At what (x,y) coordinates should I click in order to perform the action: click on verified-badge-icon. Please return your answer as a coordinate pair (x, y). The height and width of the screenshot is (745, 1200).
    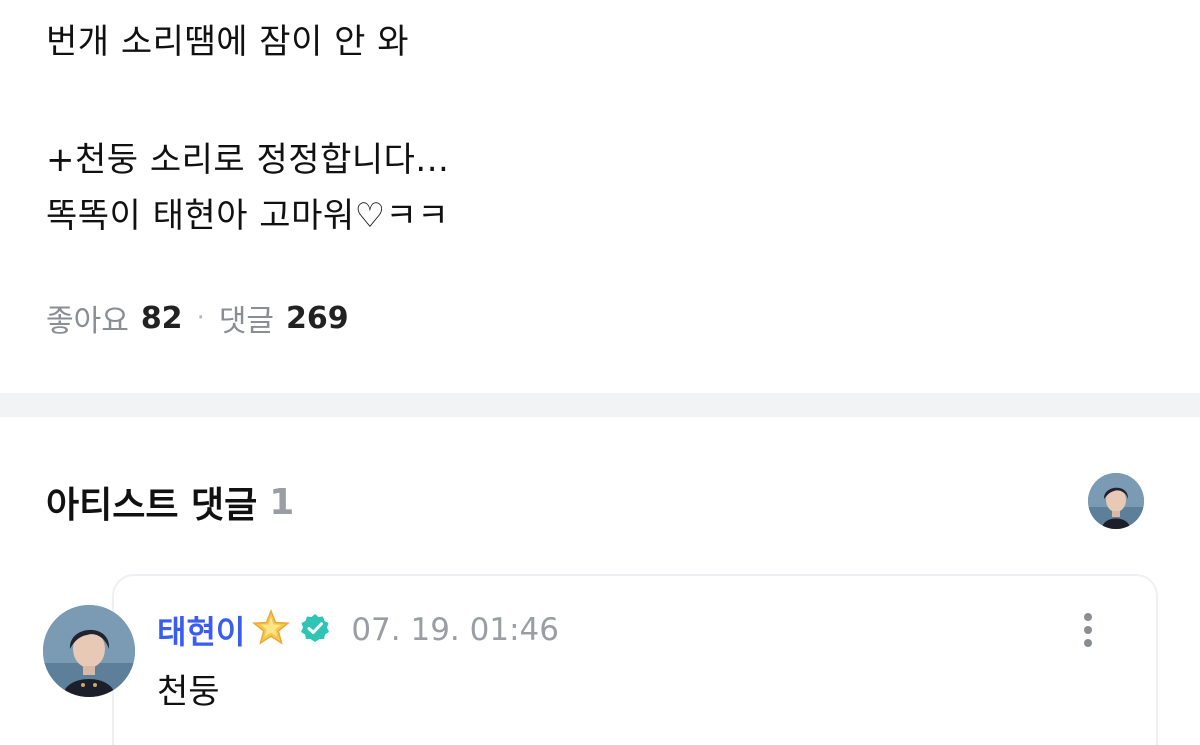
    Looking at the image, I should click on (315, 630).